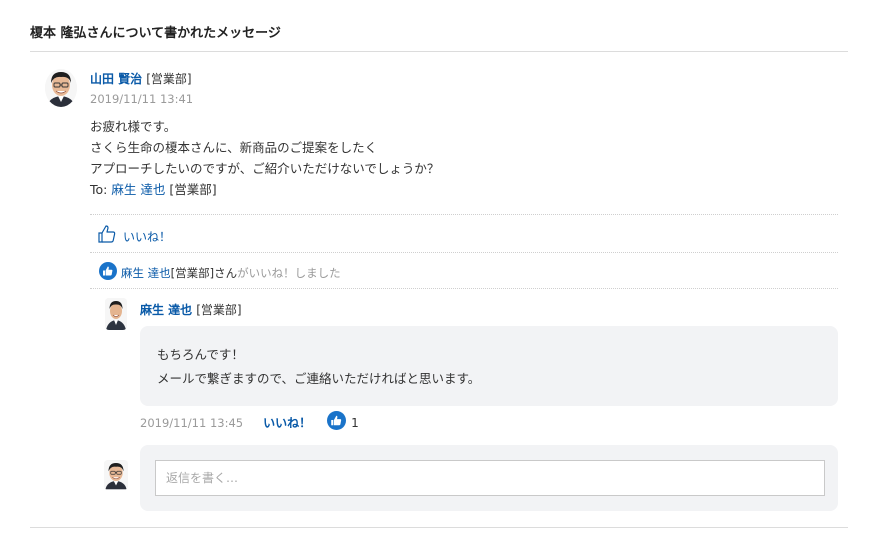  What do you see at coordinates (200, 354) in the screenshot?
I see `reply-line: もちろんです！` at bounding box center [200, 354].